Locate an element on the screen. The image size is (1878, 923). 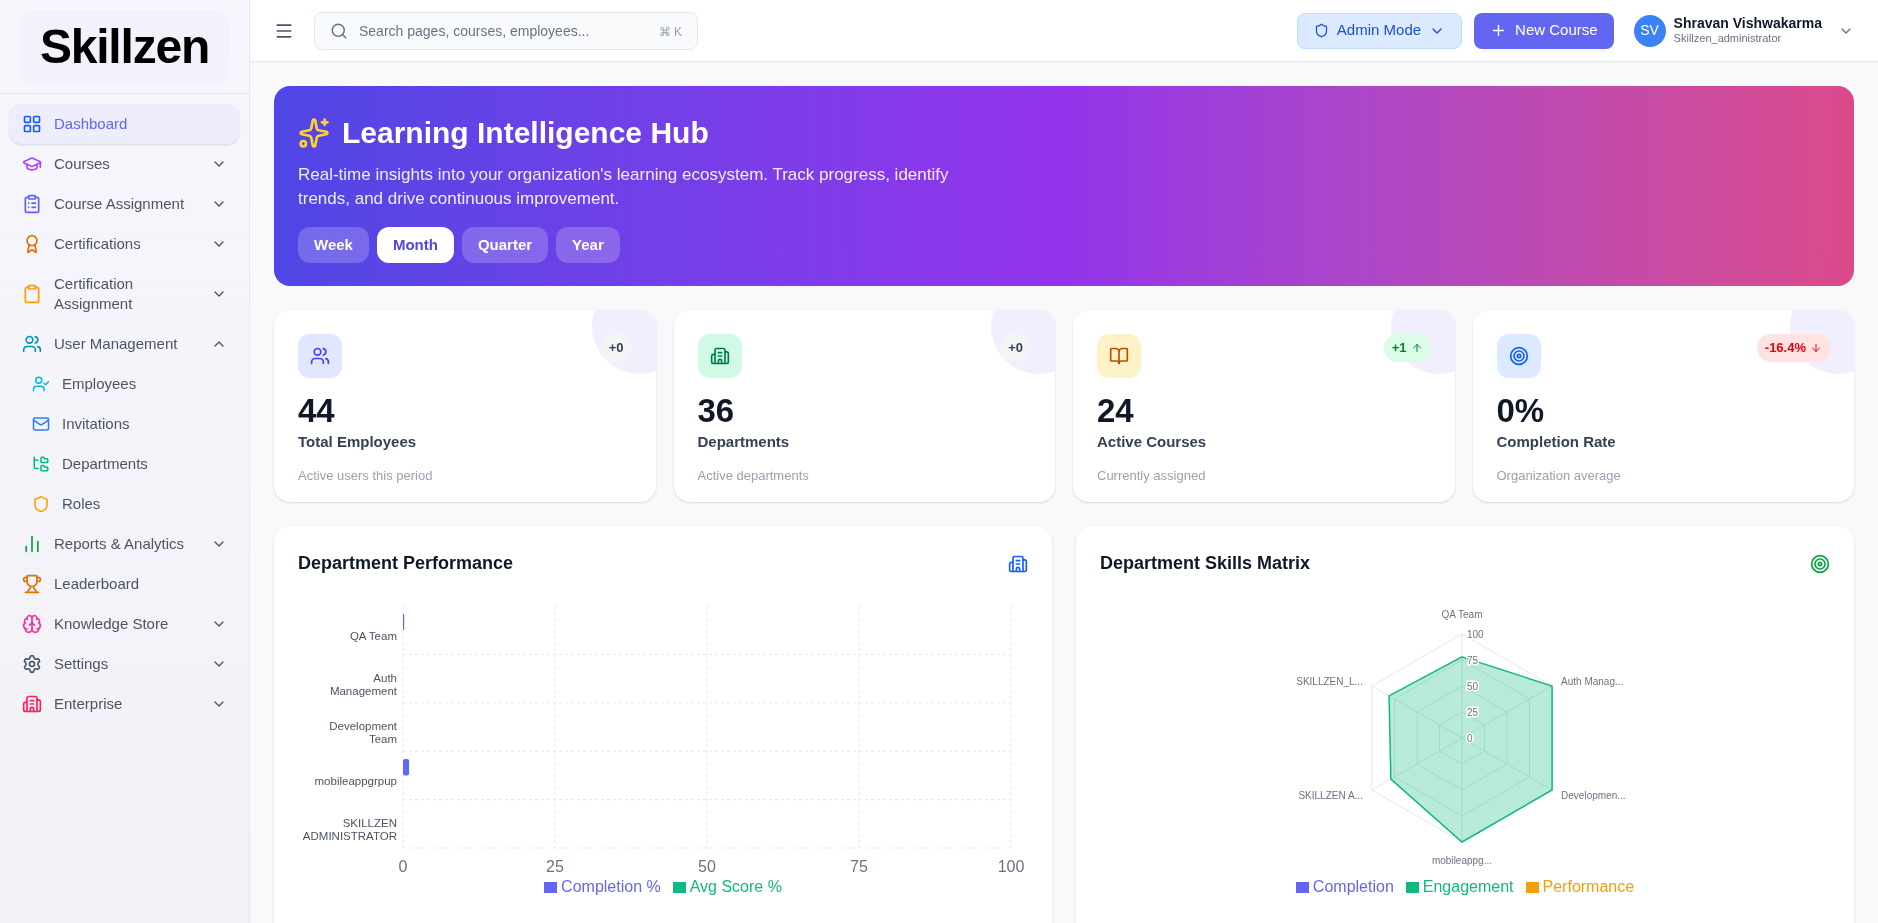
stat-value: 24 is located at coordinates (1116, 411).